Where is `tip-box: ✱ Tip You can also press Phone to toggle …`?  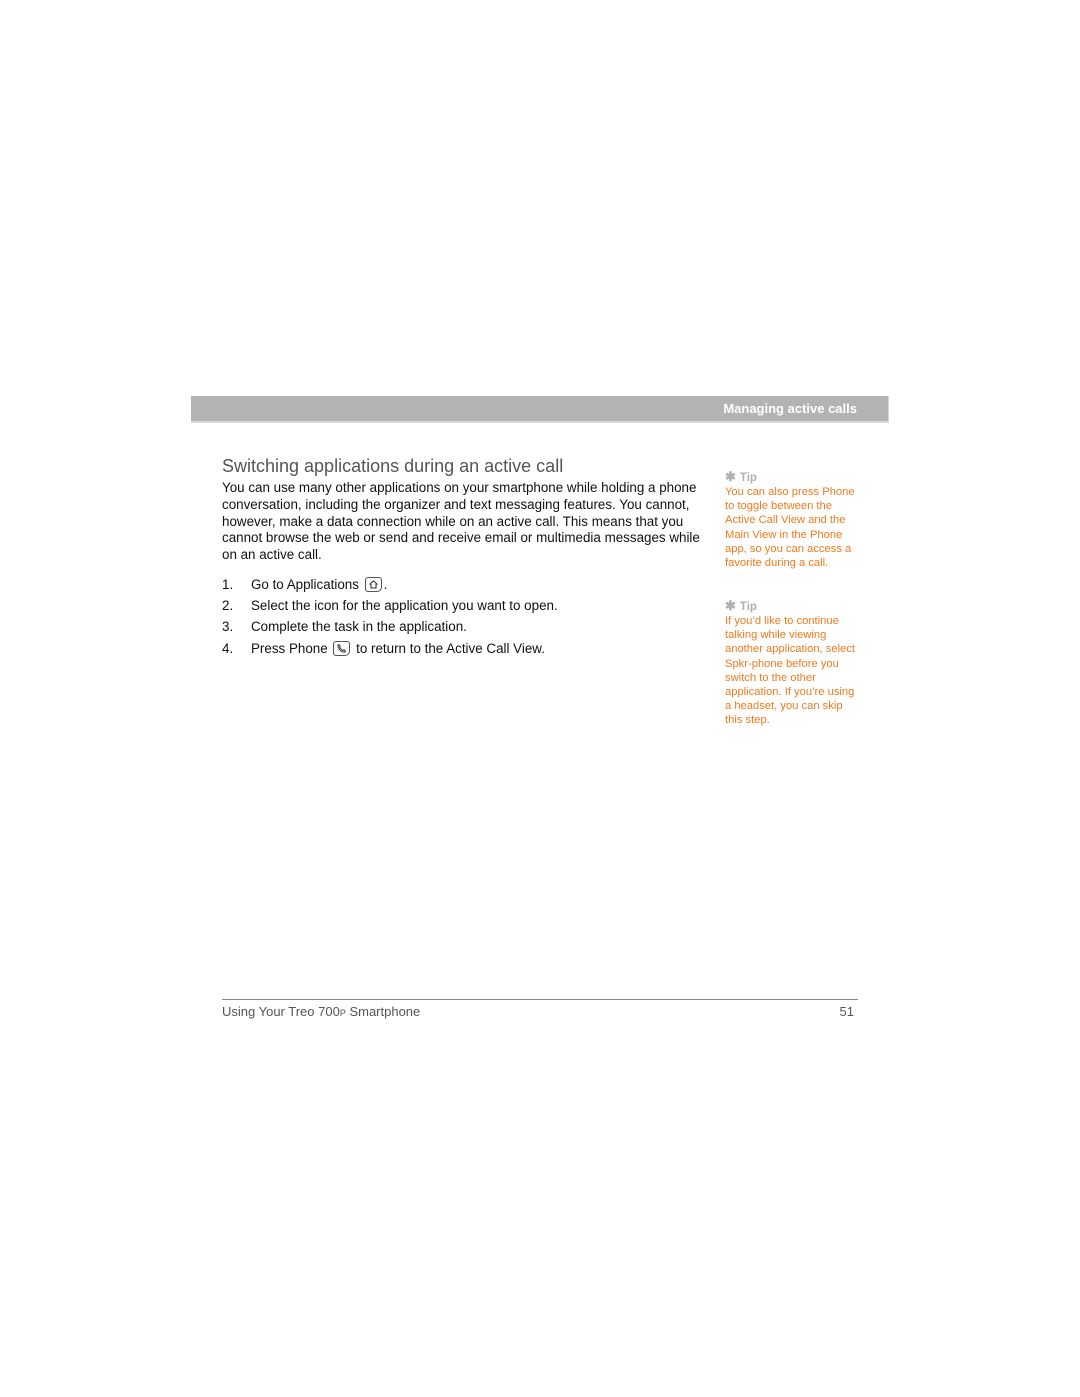 tip-box: ✱ Tip You can also press Phone to toggle … is located at coordinates (795, 519).